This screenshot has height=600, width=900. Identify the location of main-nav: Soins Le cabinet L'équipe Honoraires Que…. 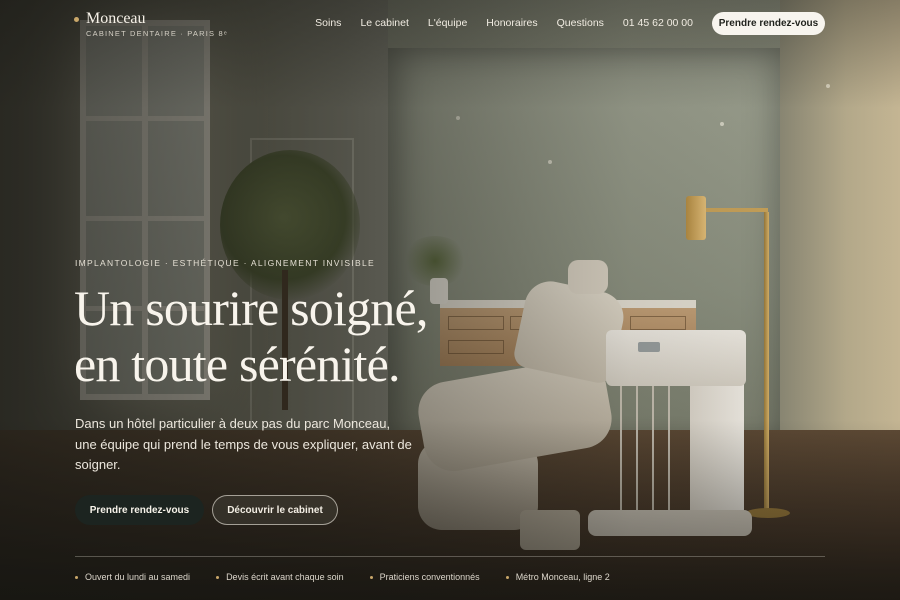
(504, 23).